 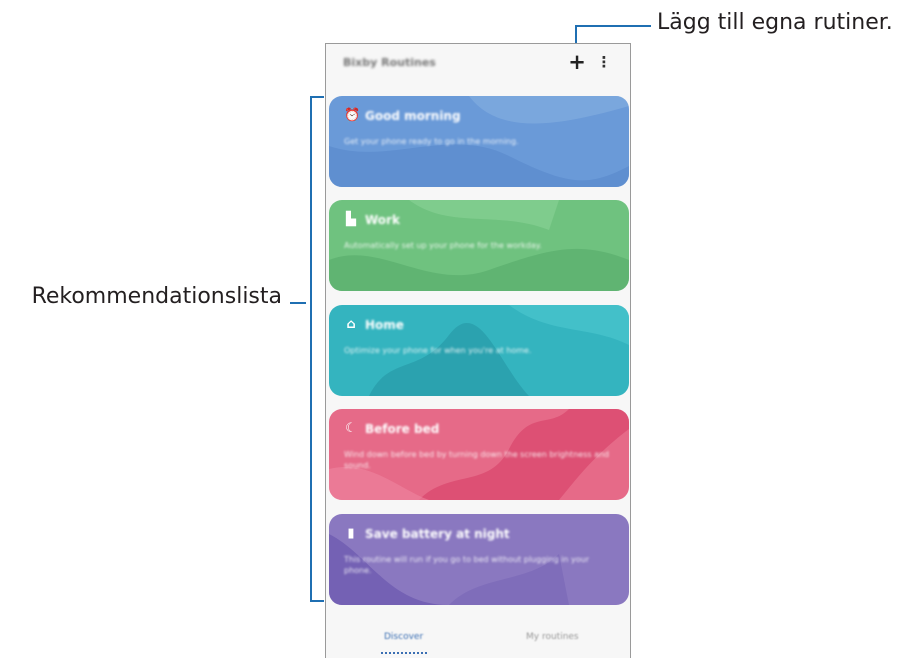 I want to click on tab-discover: Discover, so click(x=403, y=637).